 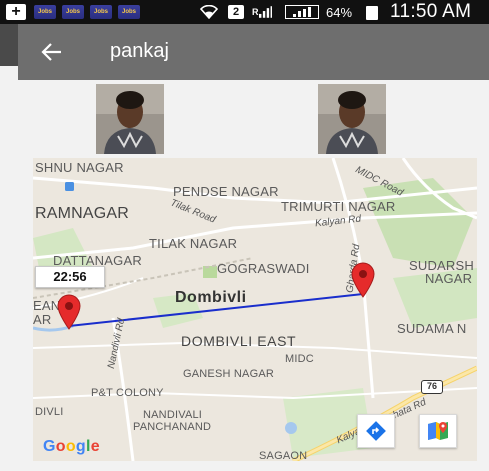 I want to click on map-place-label: TILAK NAGAR, so click(x=193, y=243).